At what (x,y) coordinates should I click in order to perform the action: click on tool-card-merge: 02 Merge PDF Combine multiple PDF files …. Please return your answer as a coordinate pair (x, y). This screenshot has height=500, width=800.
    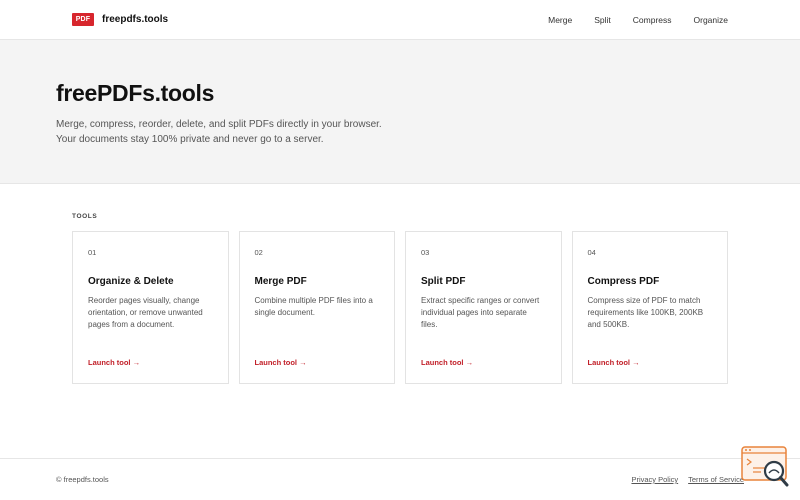
    Looking at the image, I should click on (316, 307).